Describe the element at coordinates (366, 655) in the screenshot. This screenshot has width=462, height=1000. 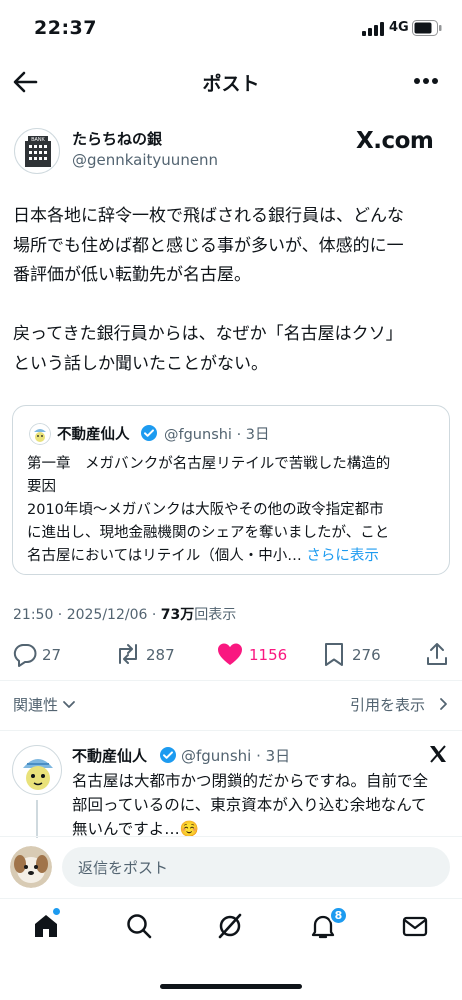
I see `bookmark-count: 276` at that location.